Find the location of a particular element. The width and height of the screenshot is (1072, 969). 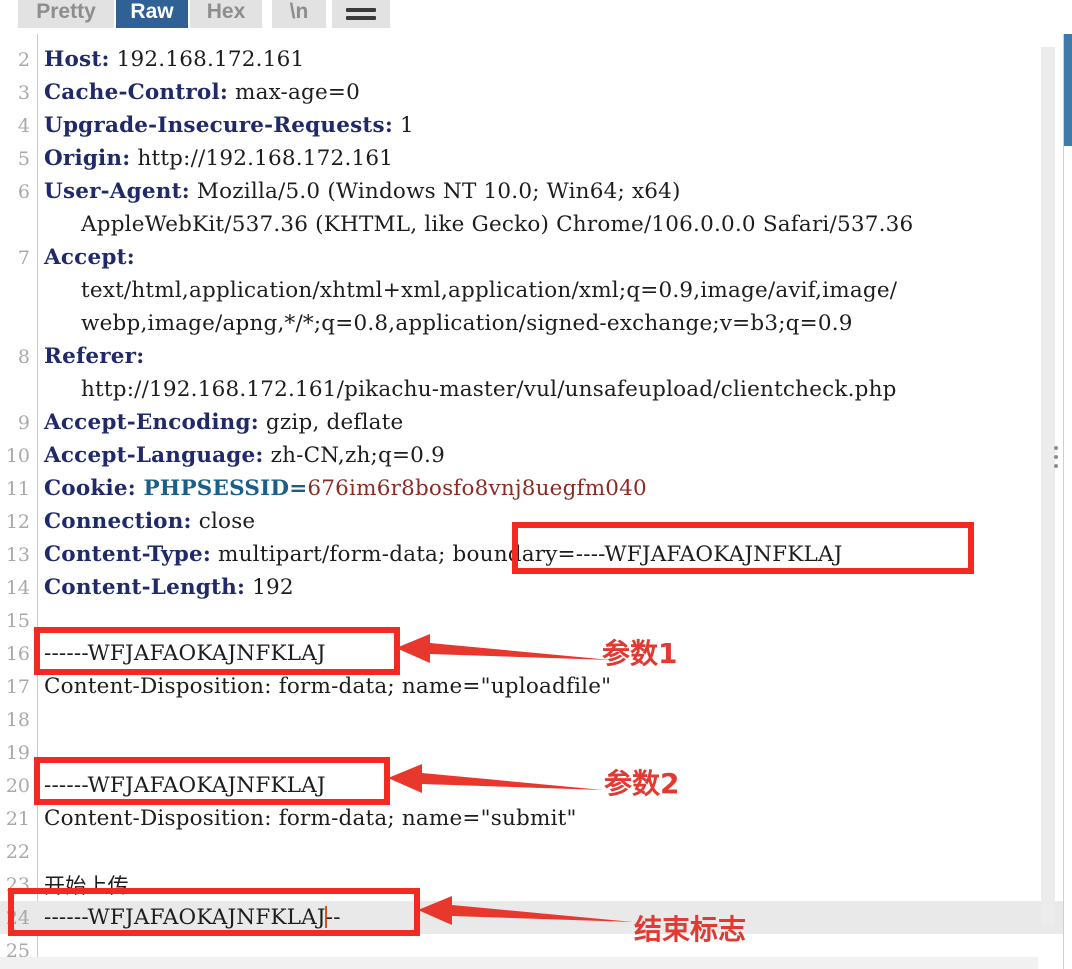

tab-hex-label: Hex is located at coordinates (226, 11).